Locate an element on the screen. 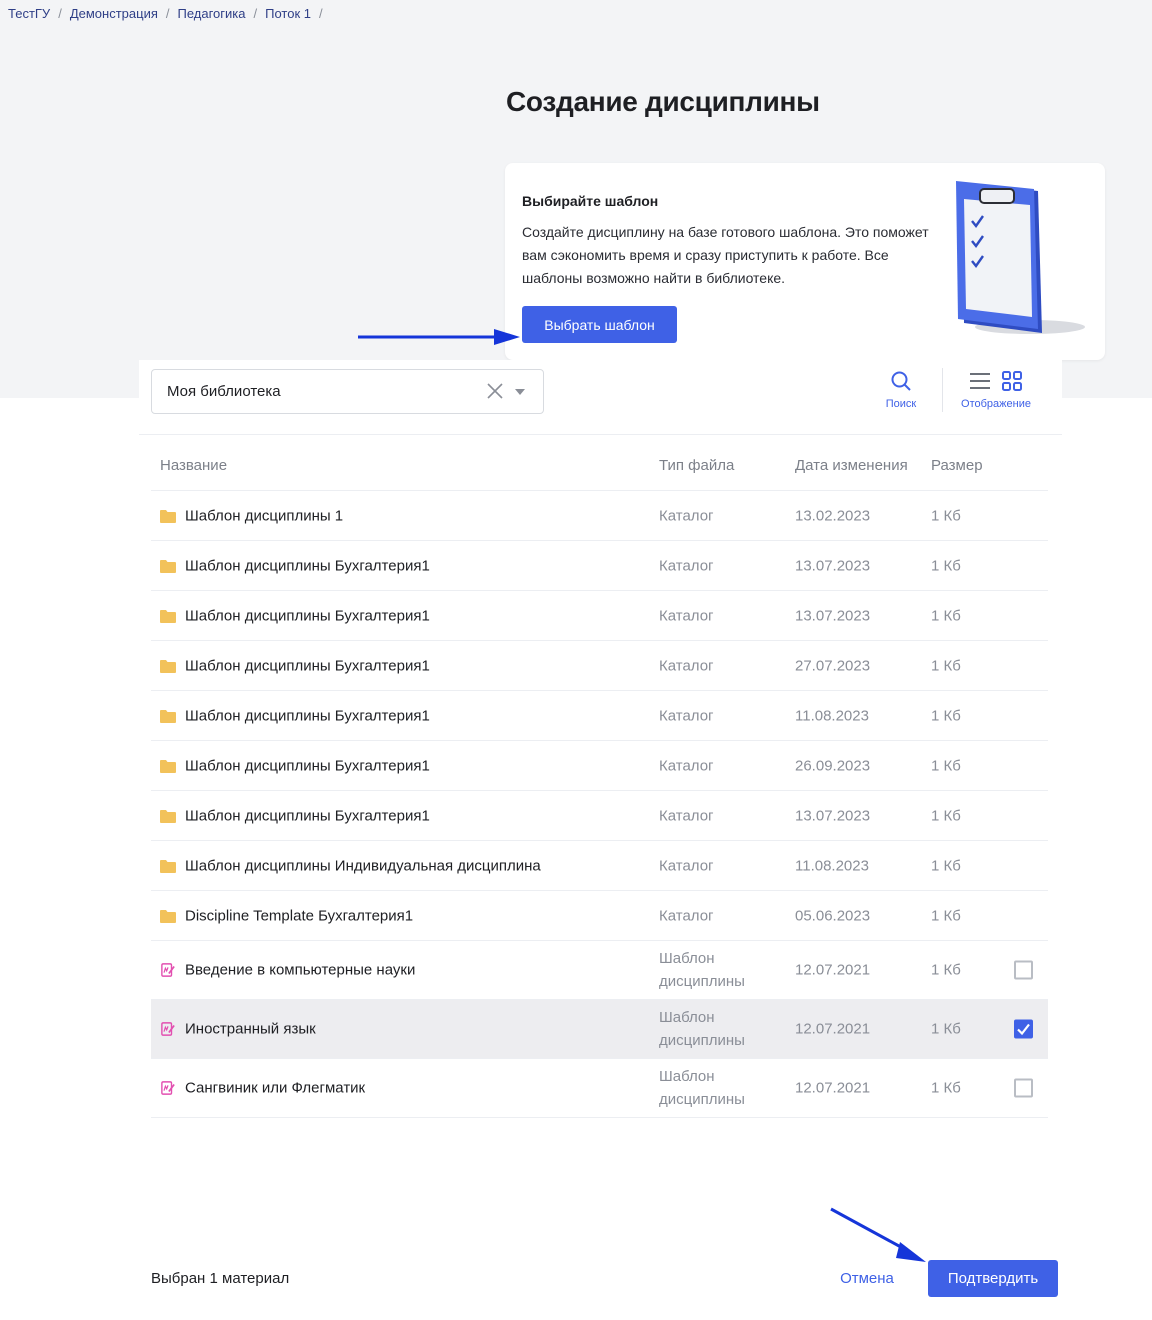 The width and height of the screenshot is (1152, 1320). column-header-date: Дата изменения is located at coordinates (851, 465).